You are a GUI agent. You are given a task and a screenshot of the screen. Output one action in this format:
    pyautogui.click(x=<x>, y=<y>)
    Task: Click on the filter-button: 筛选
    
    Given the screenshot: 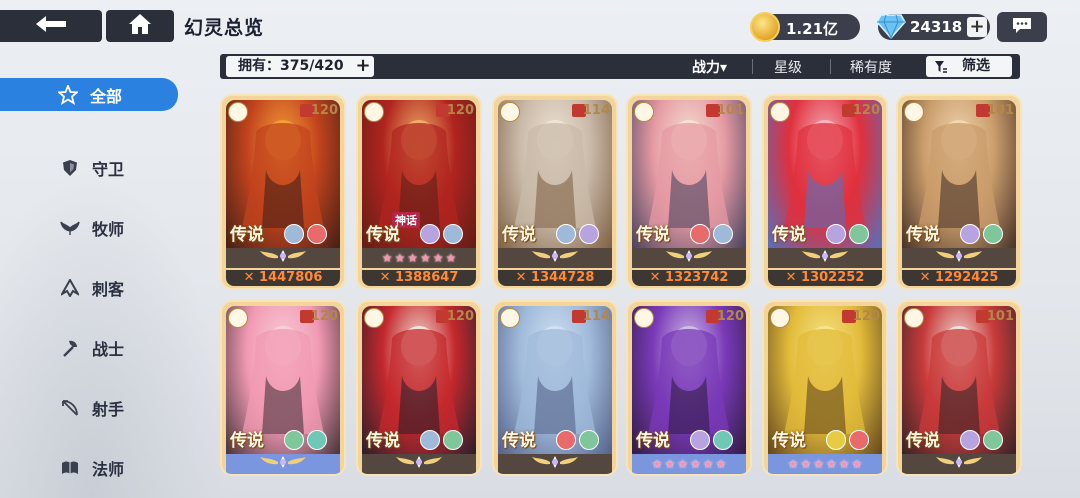 What is the action you would take?
    pyautogui.click(x=969, y=66)
    